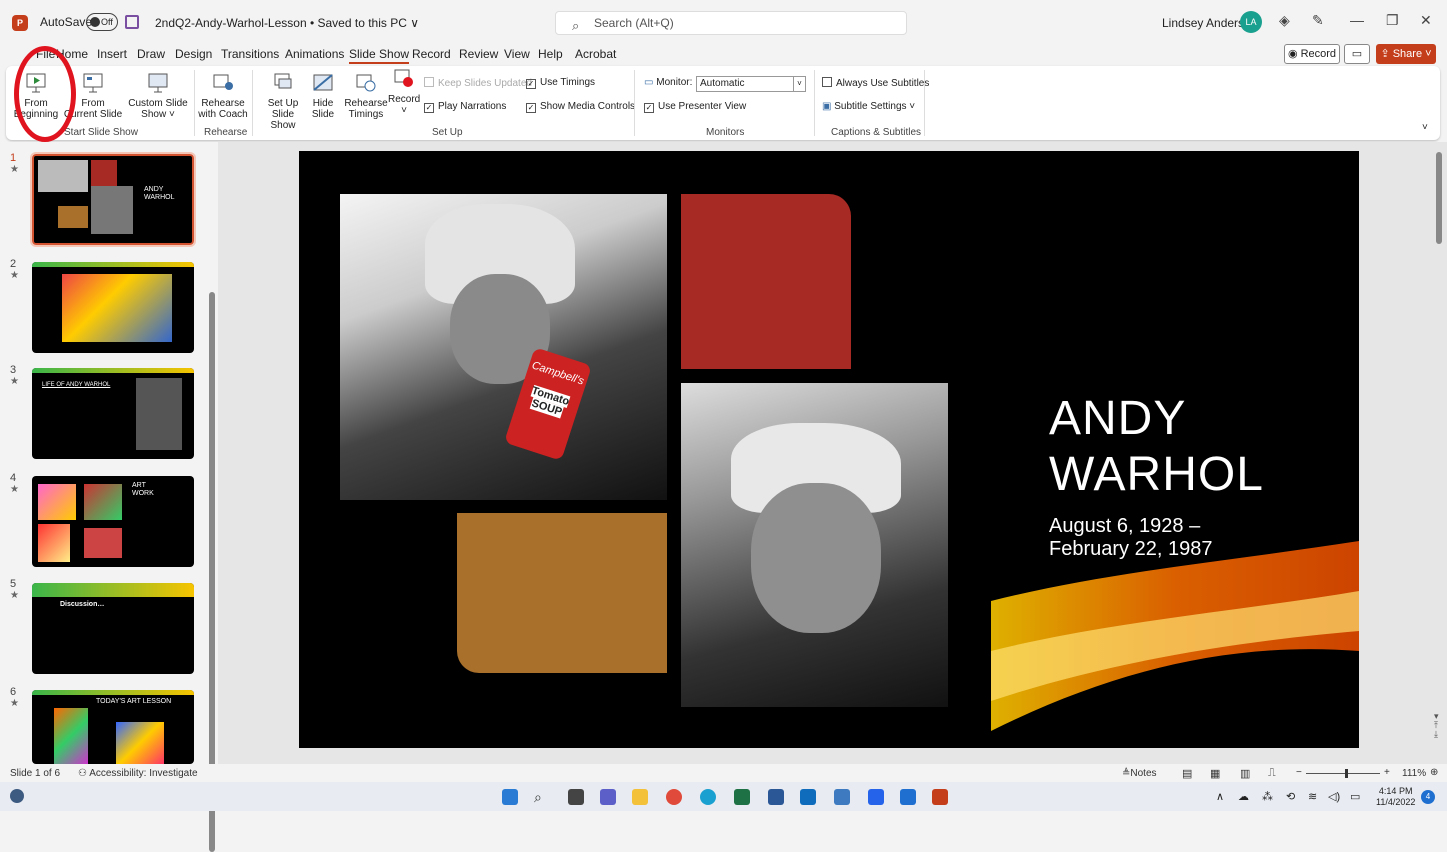 The width and height of the screenshot is (1447, 852). I want to click on slide-thumbnail-6: TODAY'S ART LESSON, so click(113, 727).